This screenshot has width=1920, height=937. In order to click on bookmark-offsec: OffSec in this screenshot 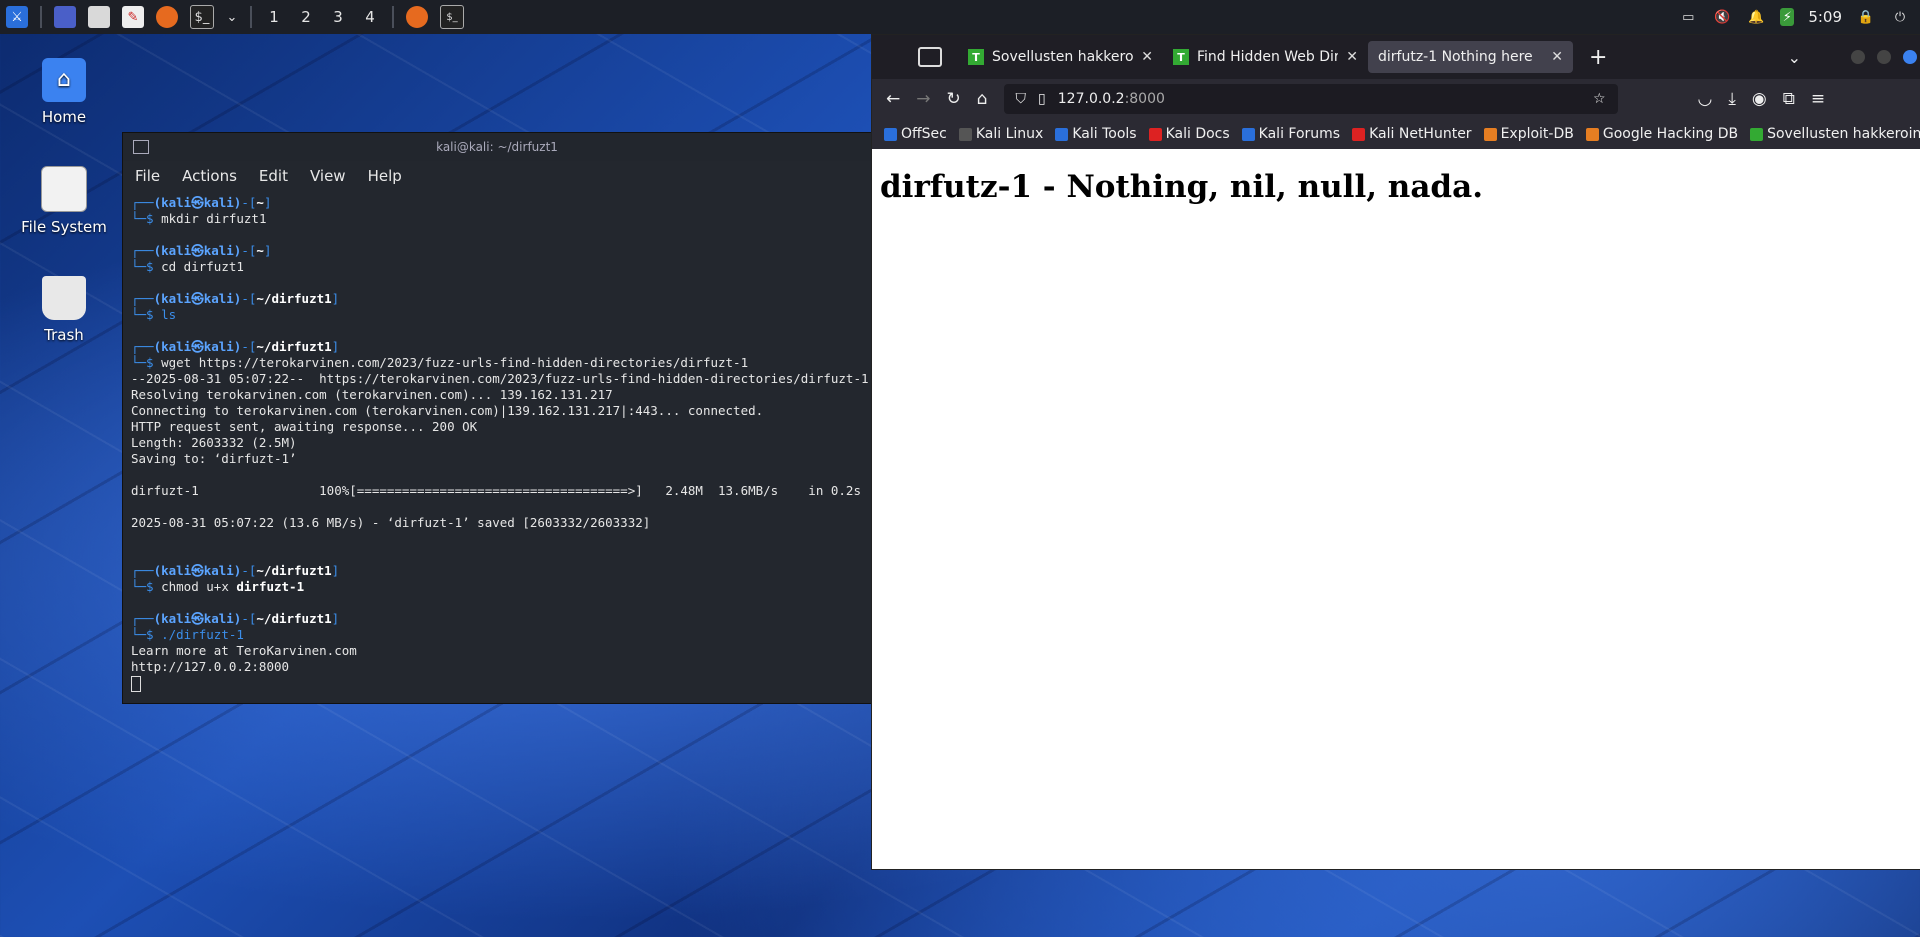, I will do `click(915, 134)`.